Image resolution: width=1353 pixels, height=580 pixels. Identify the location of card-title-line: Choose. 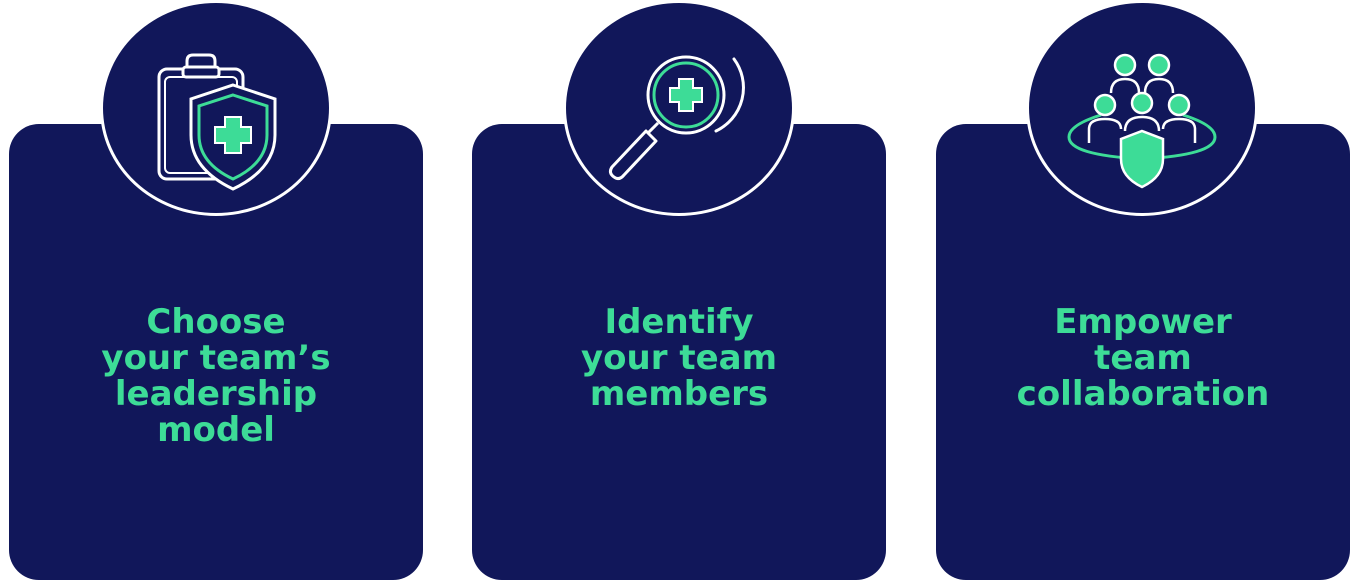
(216, 322).